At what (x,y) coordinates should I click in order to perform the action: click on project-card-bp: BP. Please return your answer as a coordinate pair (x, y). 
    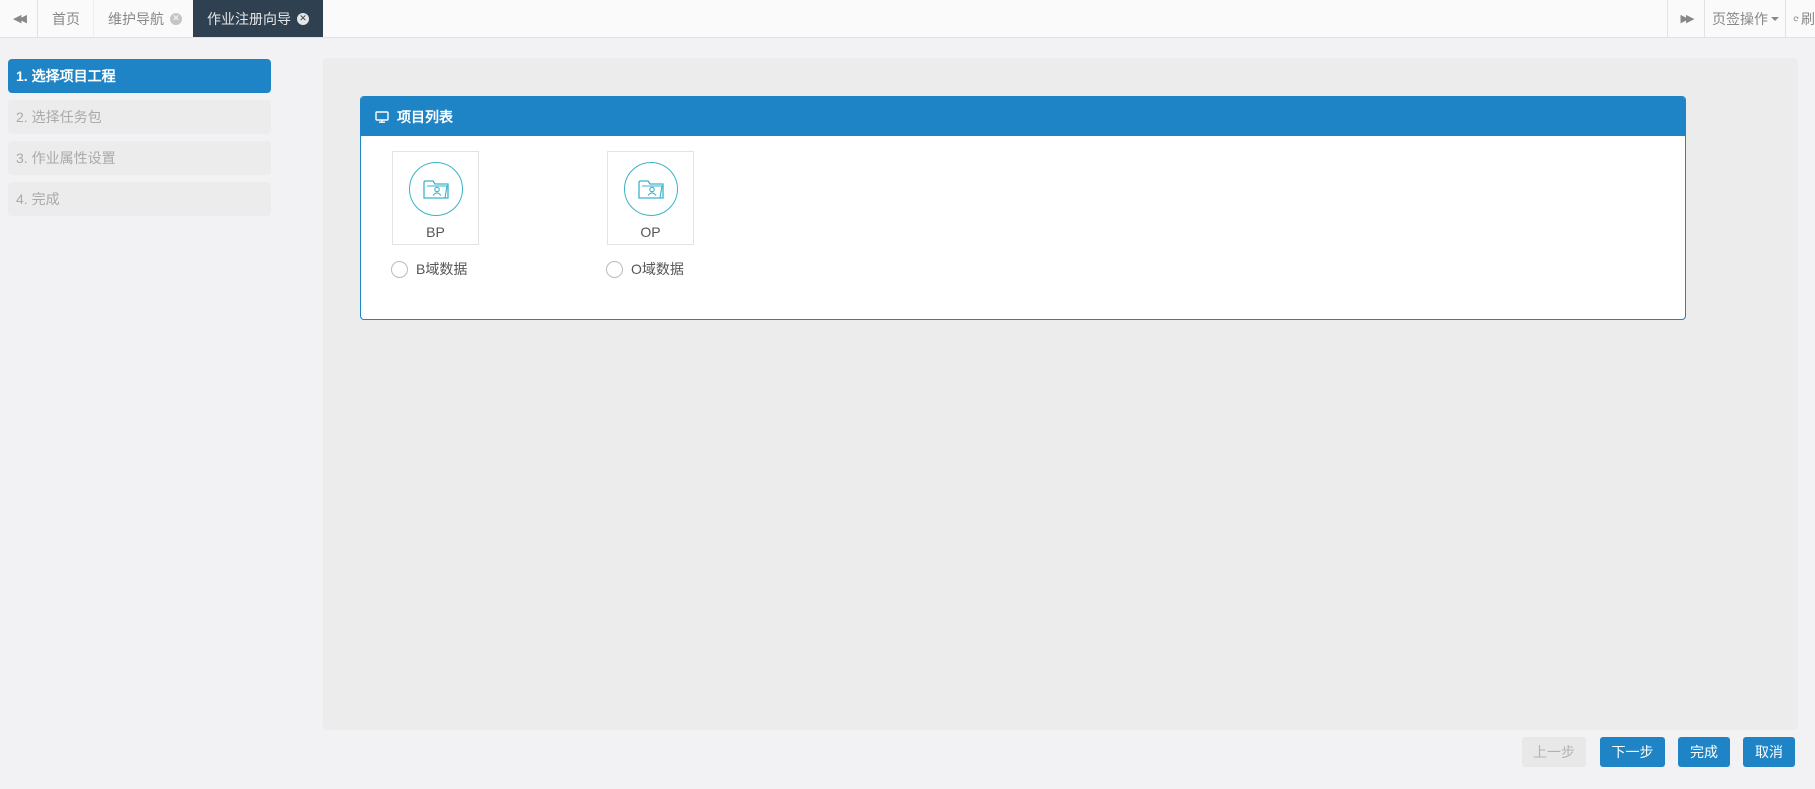
    Looking at the image, I should click on (435, 198).